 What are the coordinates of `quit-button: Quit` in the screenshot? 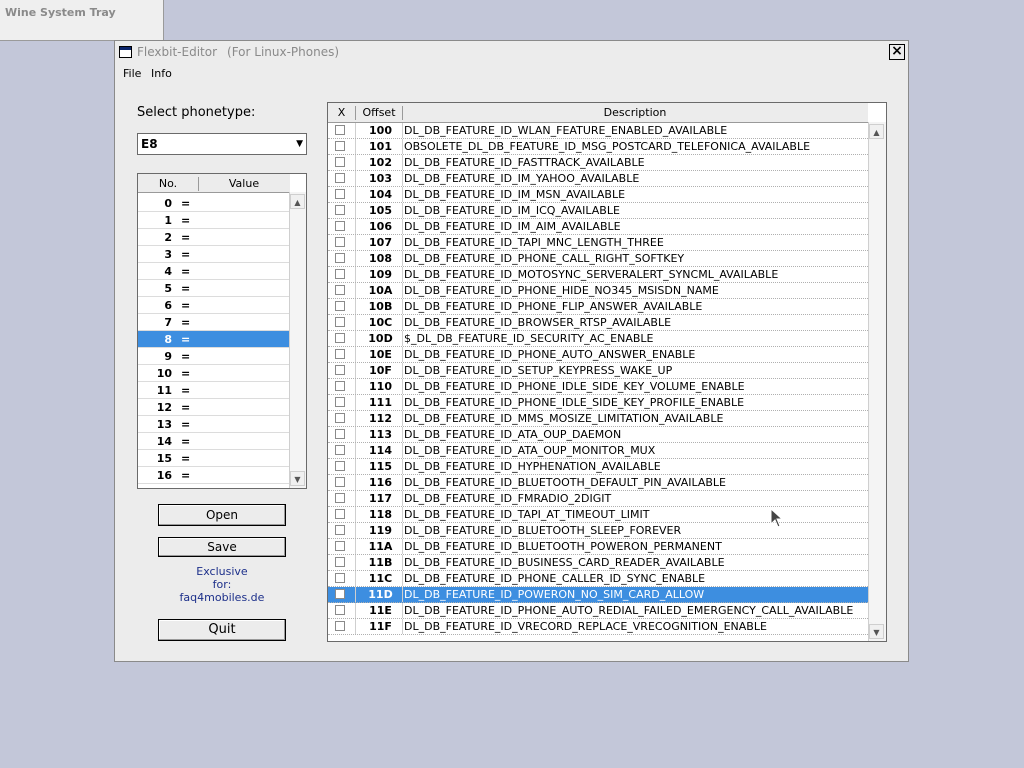 It's located at (222, 630).